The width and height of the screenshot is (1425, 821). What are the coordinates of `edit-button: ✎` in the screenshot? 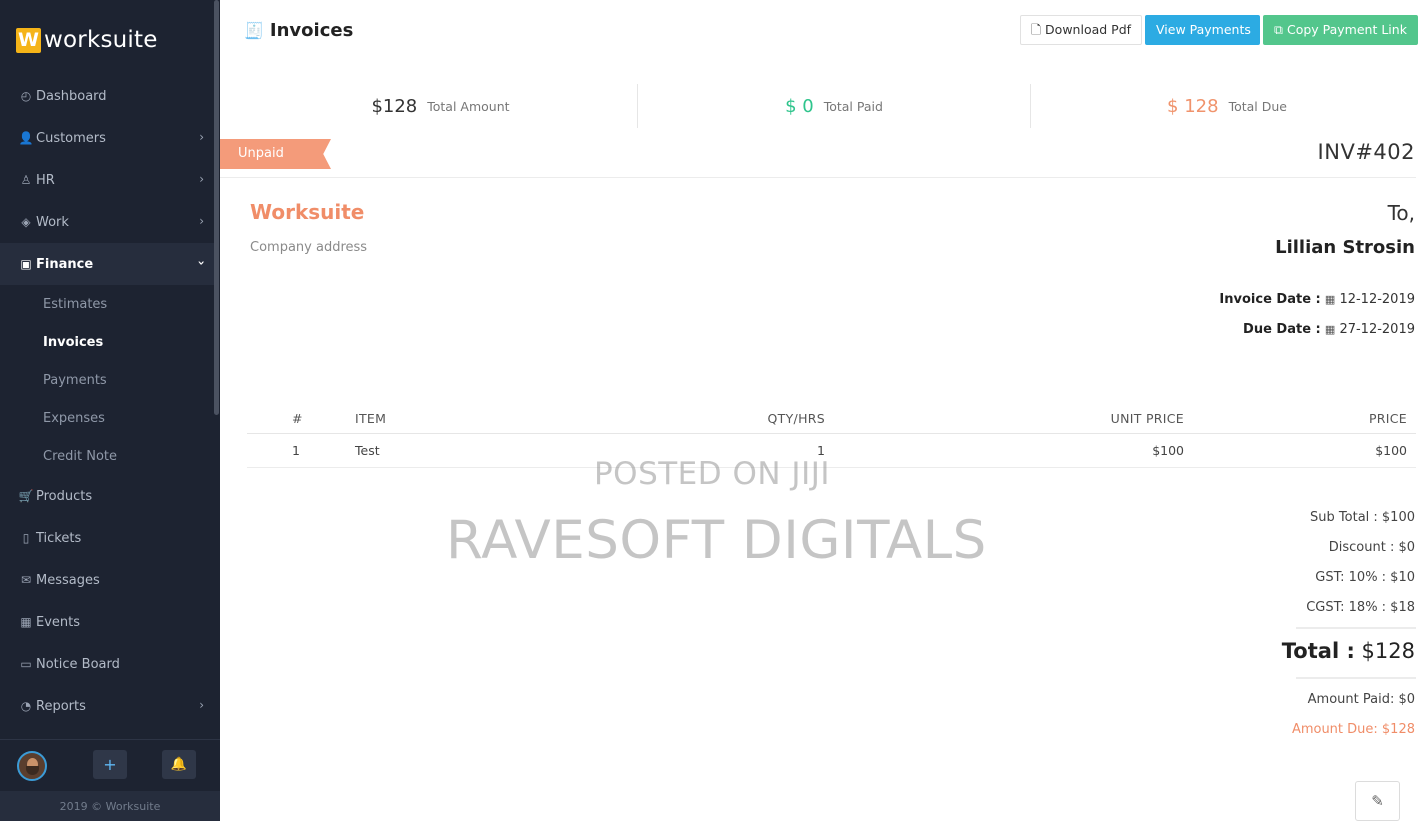 It's located at (1377, 801).